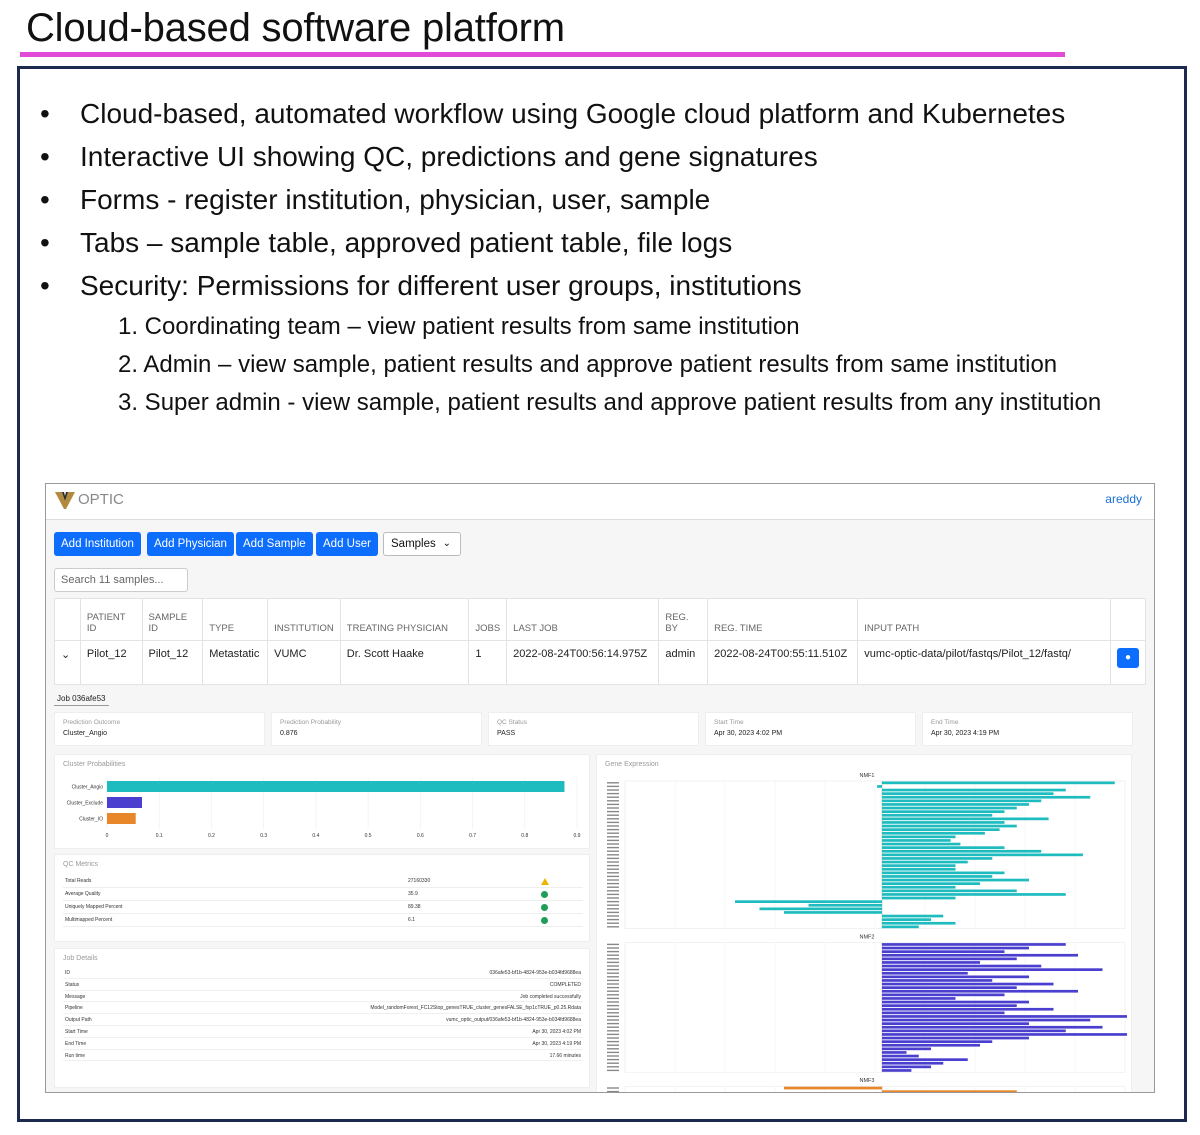  What do you see at coordinates (984, 619) in the screenshot?
I see `table-header: INPUT PATH` at bounding box center [984, 619].